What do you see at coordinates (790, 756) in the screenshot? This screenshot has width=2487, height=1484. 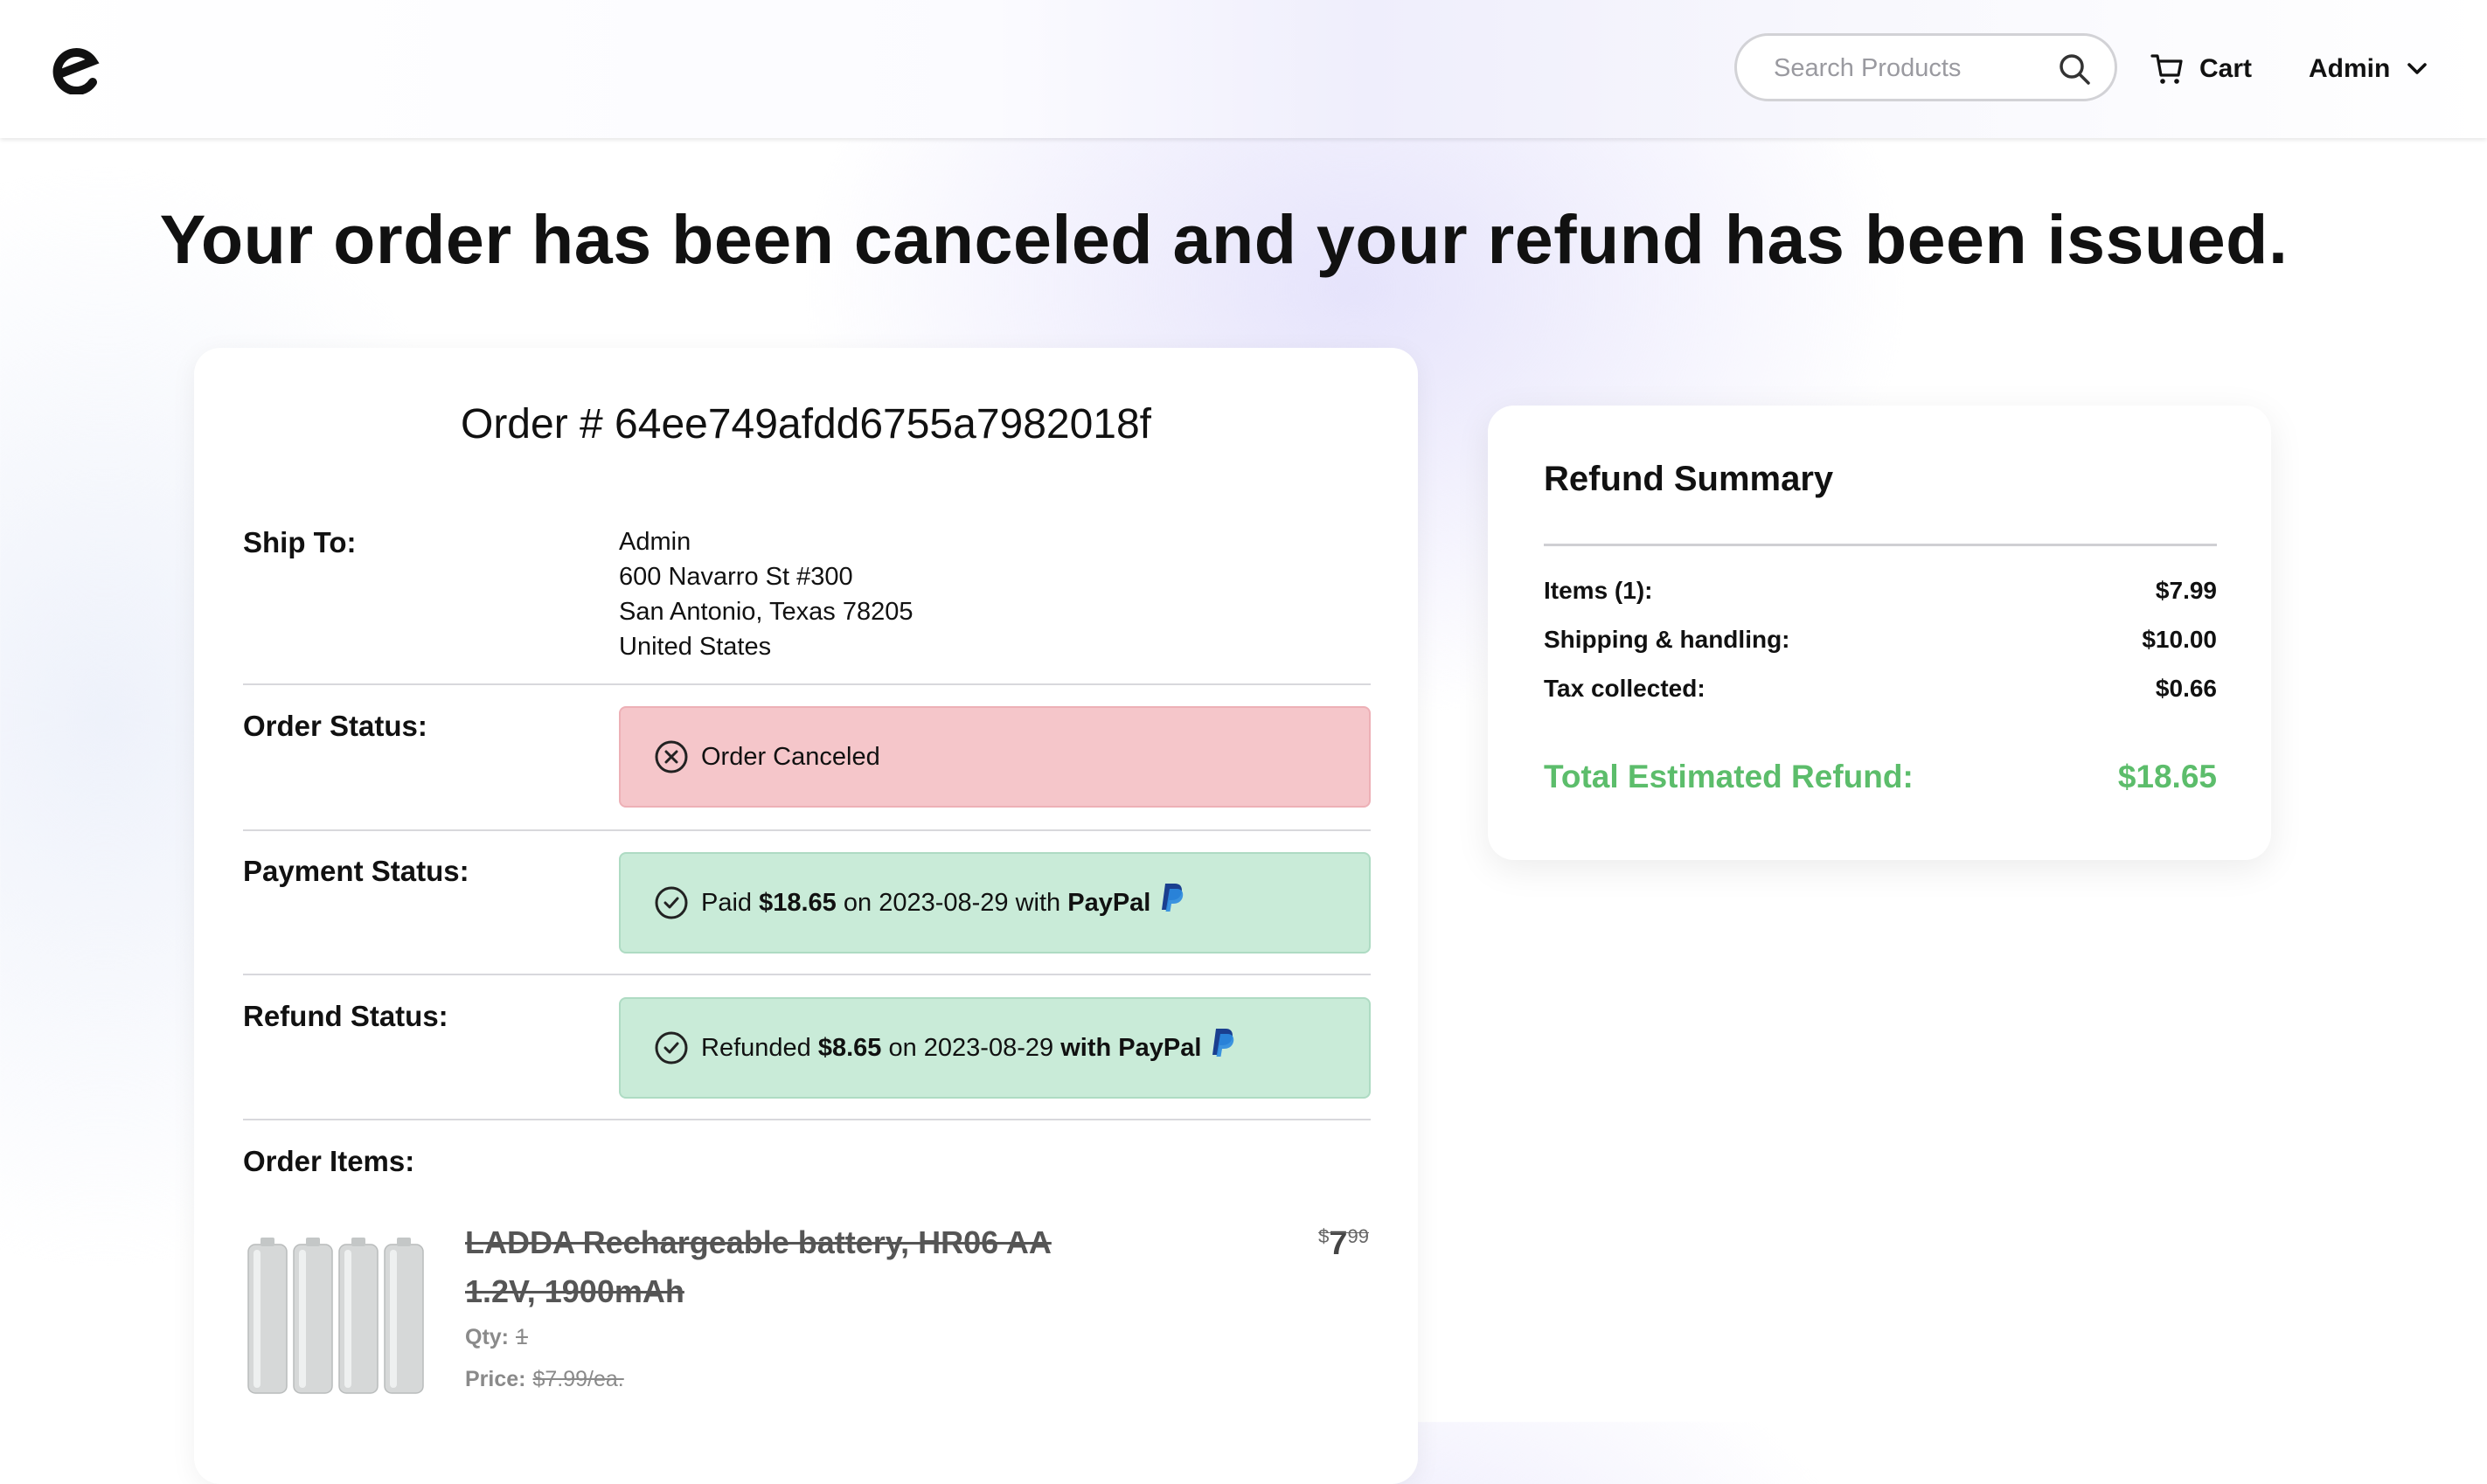 I see `order-status-text: Order Canceled` at bounding box center [790, 756].